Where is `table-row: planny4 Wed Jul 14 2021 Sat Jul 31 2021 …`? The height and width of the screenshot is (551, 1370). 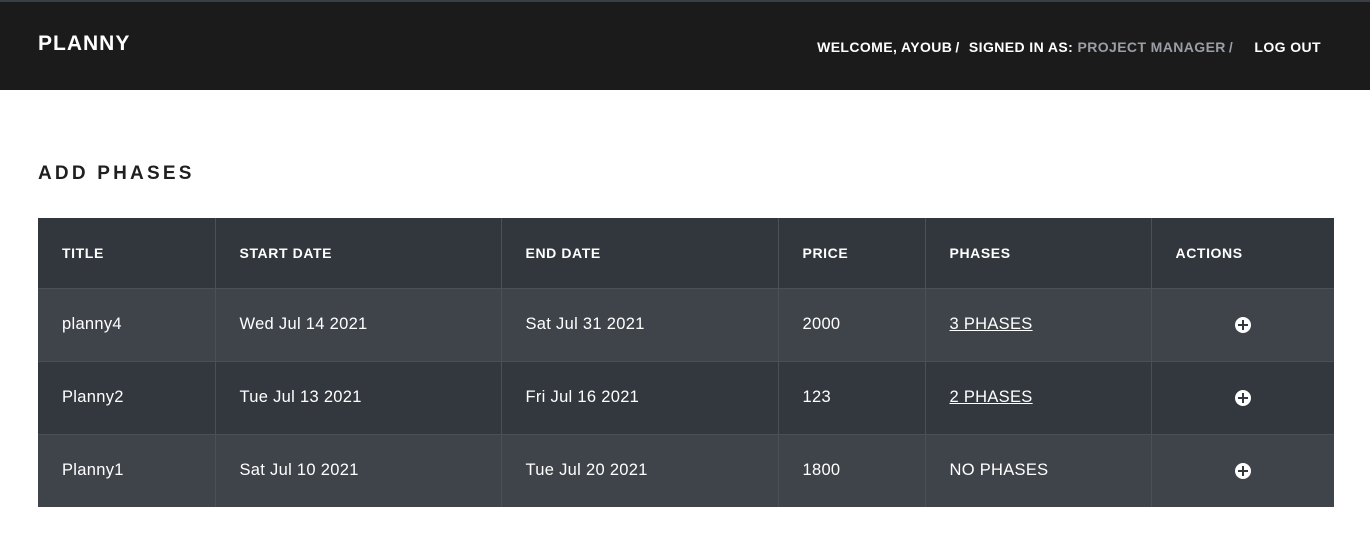 table-row: planny4 Wed Jul 14 2021 Sat Jul 31 2021 … is located at coordinates (686, 324).